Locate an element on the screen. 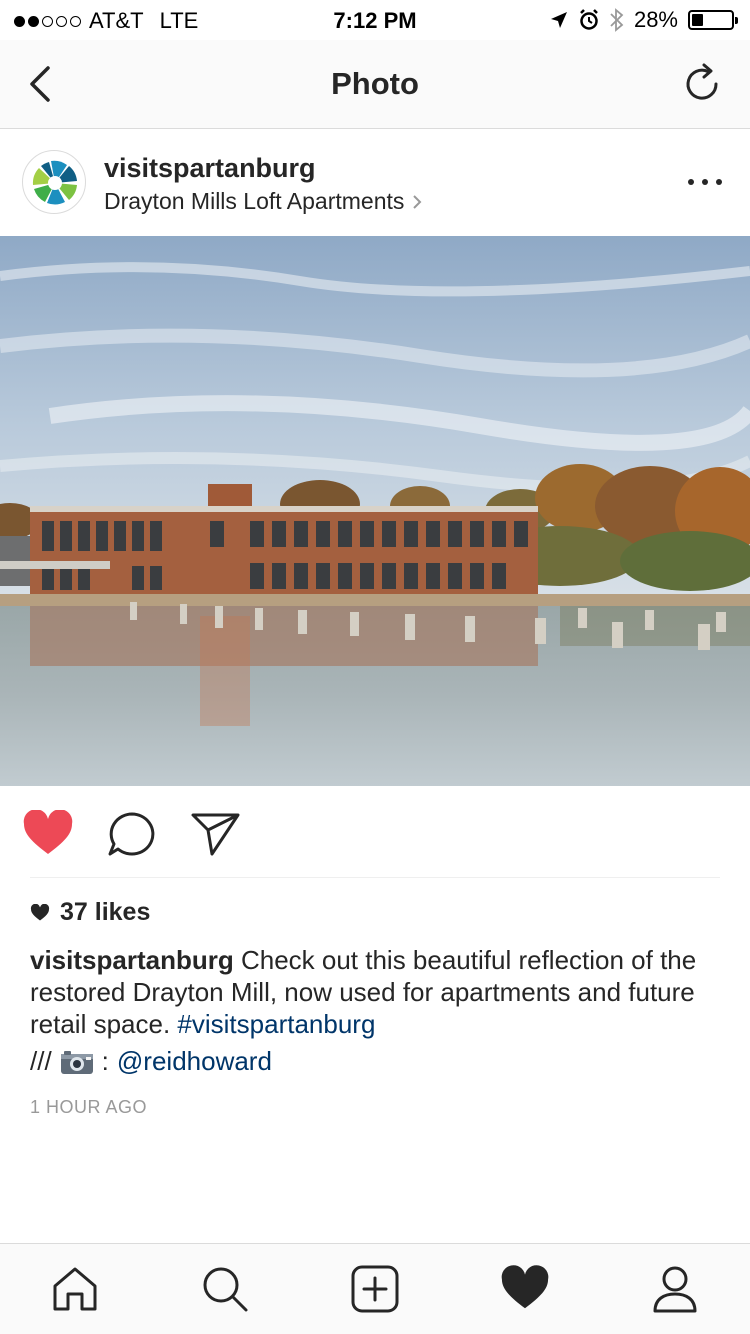 The image size is (750, 1334). page-title: Photo is located at coordinates (375, 83).